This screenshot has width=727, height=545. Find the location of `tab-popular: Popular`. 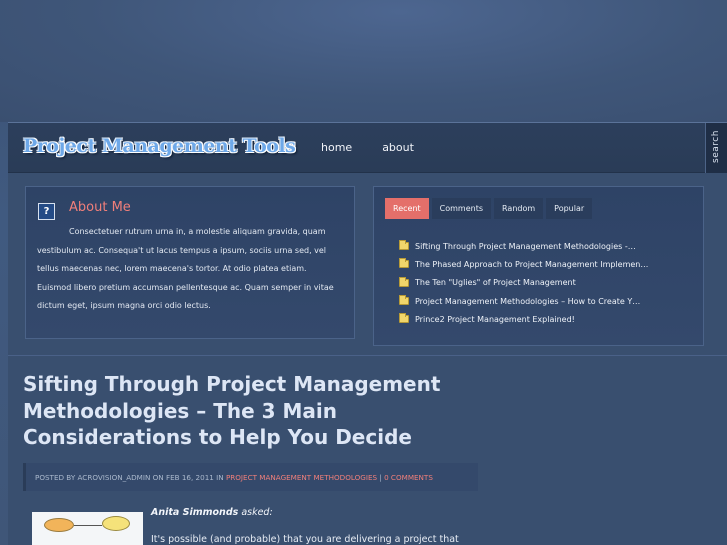

tab-popular: Popular is located at coordinates (569, 208).